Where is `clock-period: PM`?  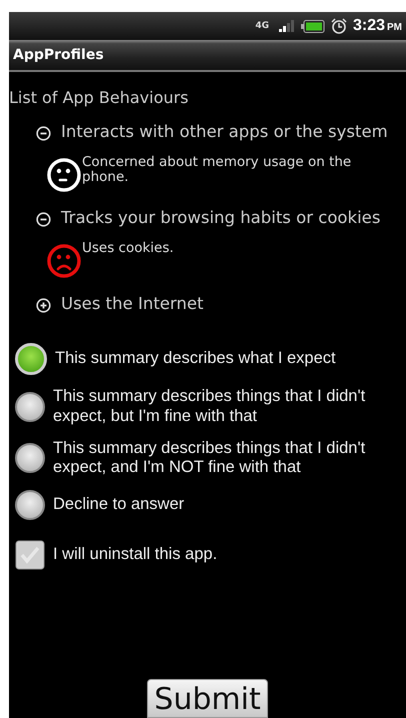
clock-period: PM is located at coordinates (394, 27).